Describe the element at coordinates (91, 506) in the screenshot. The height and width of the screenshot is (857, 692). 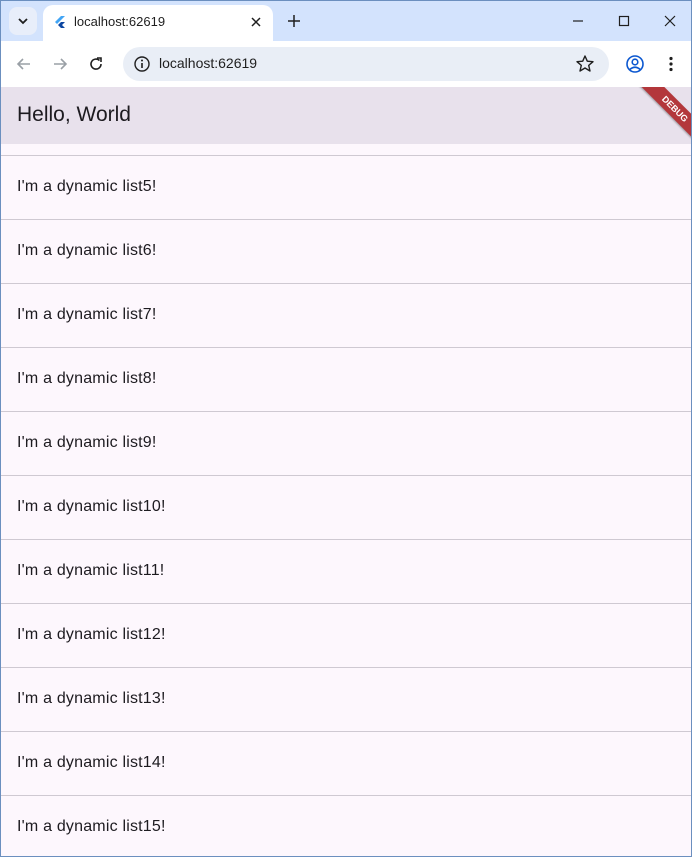
I see `list-item-label: I'm a dynamic list10!` at that location.